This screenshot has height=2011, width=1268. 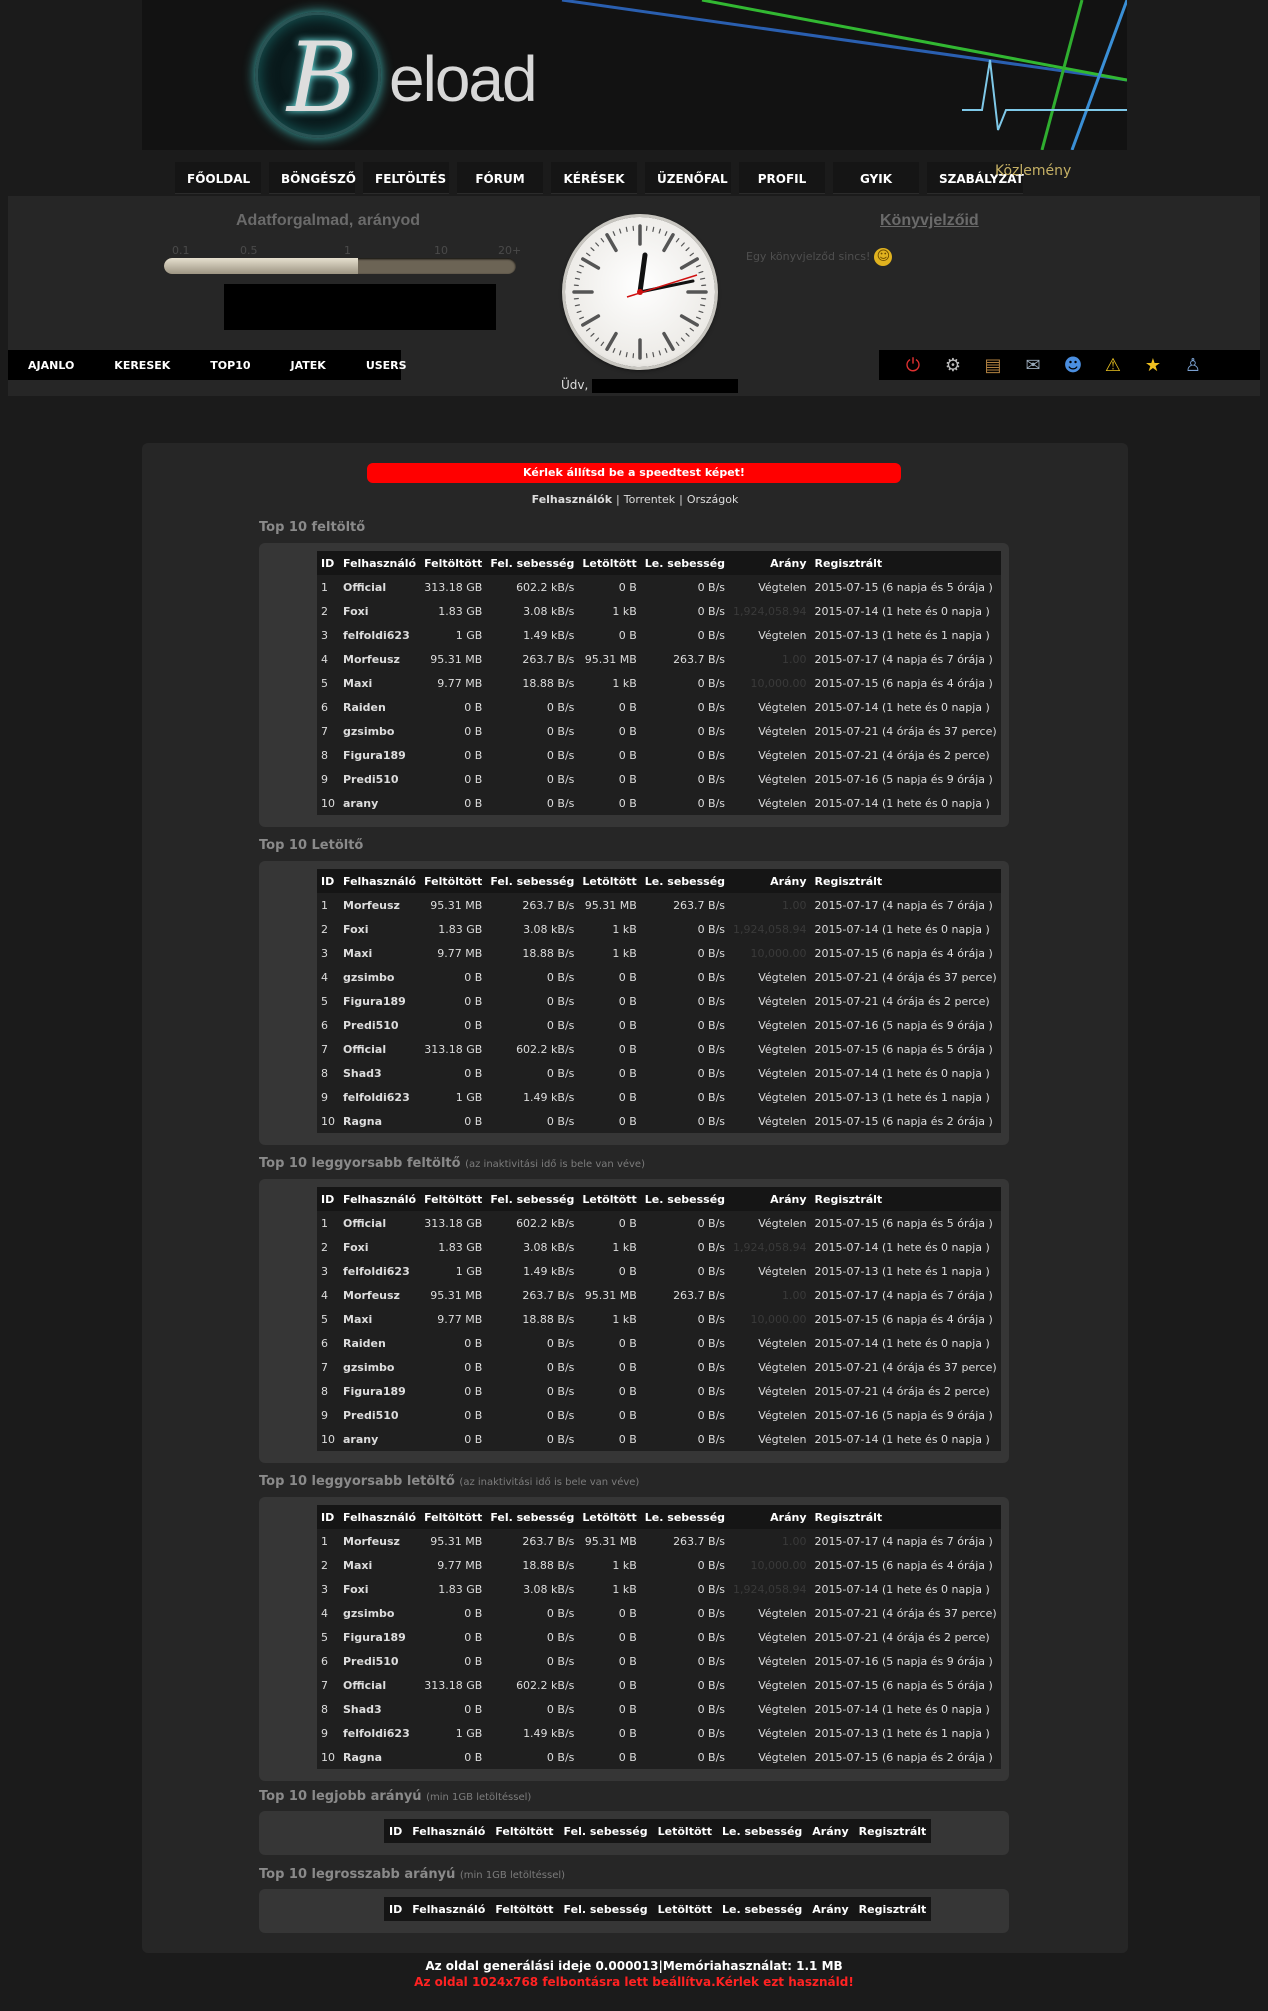 What do you see at coordinates (230, 365) in the screenshot?
I see `subnav-item-top10: TOP10` at bounding box center [230, 365].